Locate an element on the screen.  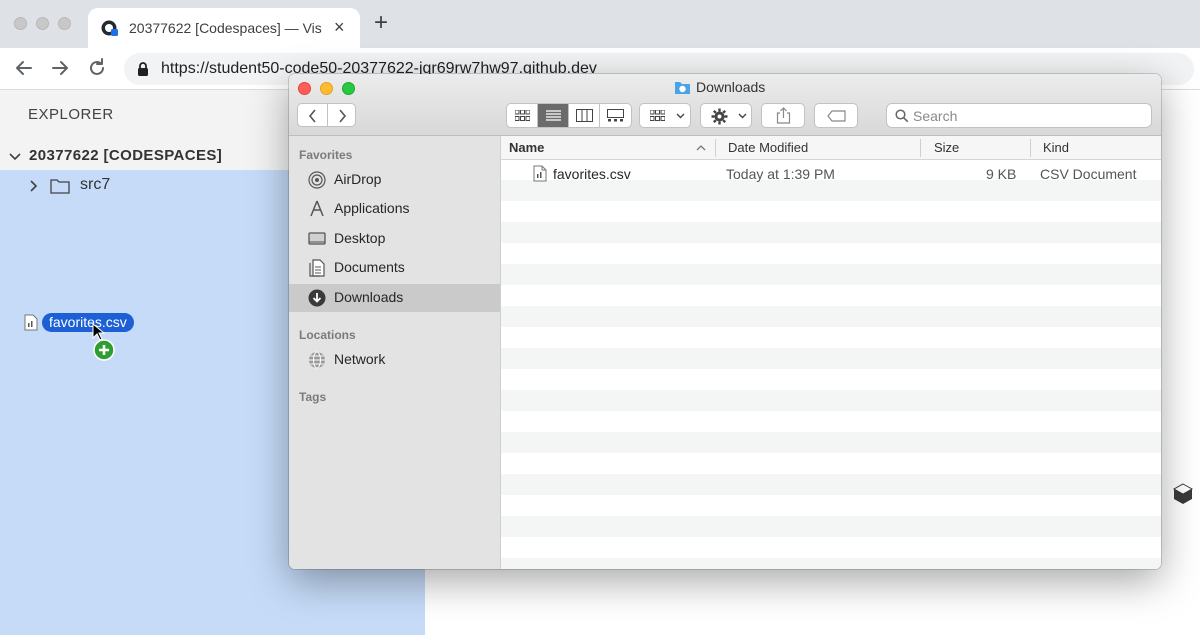
sidebar-item-label: Downloads is located at coordinates (369, 297).